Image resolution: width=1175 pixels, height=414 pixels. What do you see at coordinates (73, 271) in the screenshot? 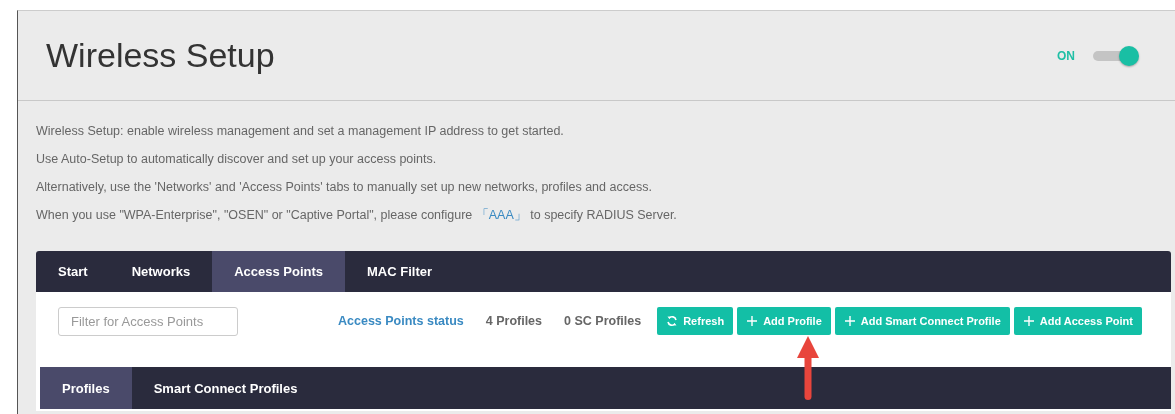
I see `tab: Start` at bounding box center [73, 271].